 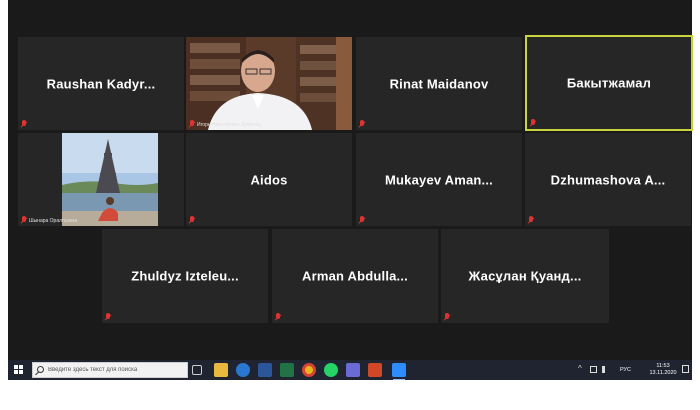 I want to click on network-icon, so click(x=593, y=369).